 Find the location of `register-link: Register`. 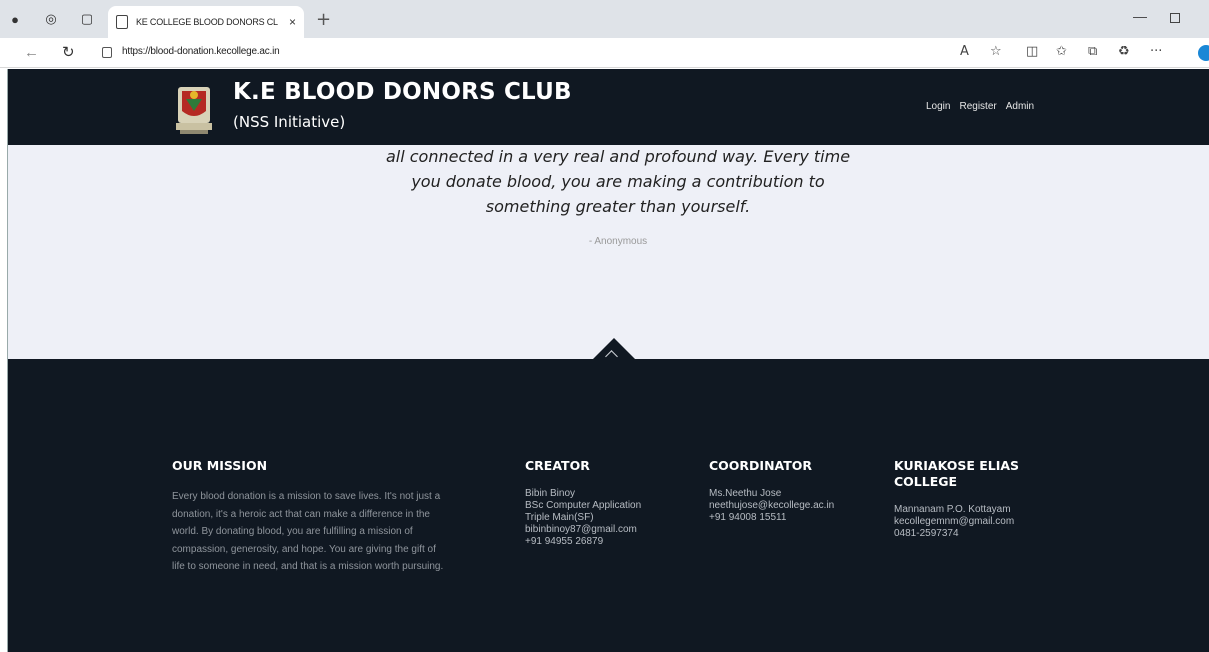

register-link: Register is located at coordinates (977, 106).